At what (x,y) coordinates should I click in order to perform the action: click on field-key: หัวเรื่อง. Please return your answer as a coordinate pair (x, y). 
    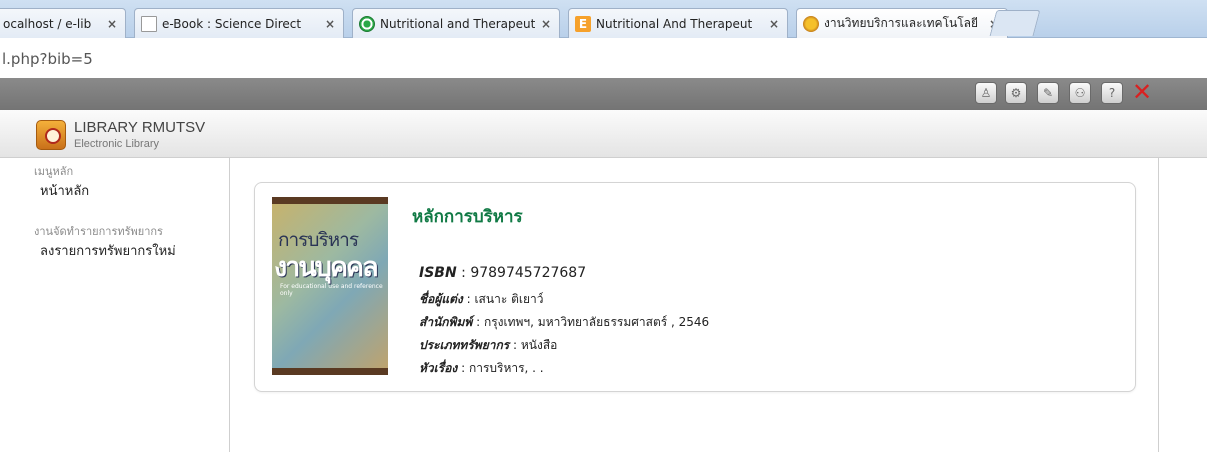
    Looking at the image, I should click on (438, 368).